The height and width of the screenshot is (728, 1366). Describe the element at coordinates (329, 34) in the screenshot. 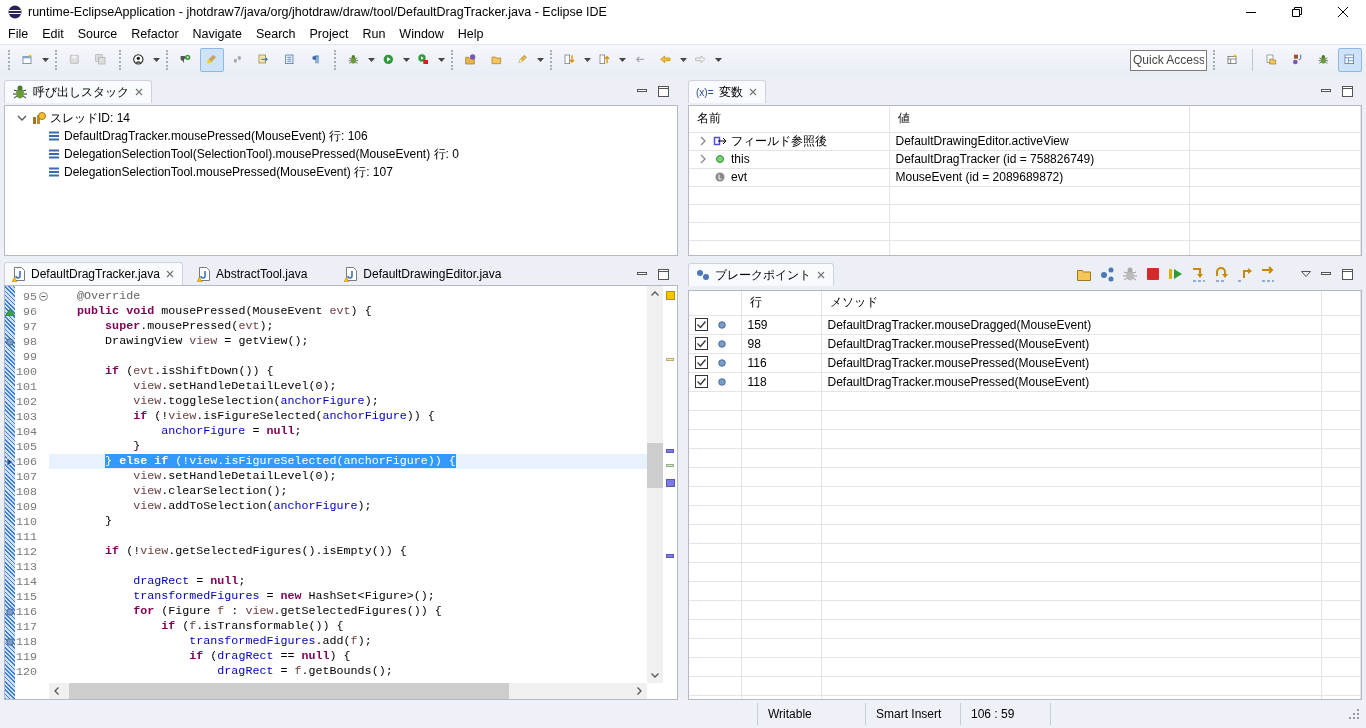

I see `menu-item: Project` at that location.